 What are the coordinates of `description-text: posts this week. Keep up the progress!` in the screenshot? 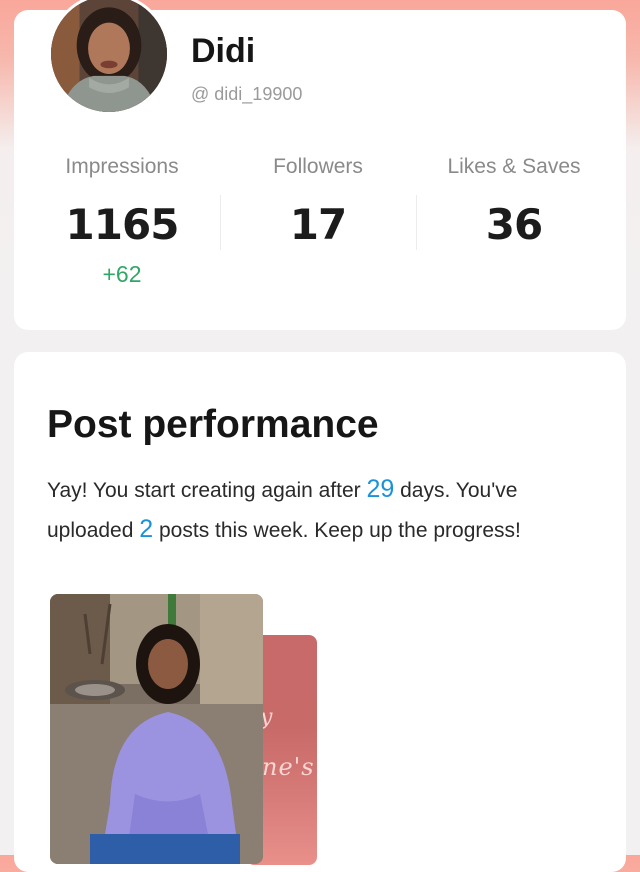 It's located at (337, 530).